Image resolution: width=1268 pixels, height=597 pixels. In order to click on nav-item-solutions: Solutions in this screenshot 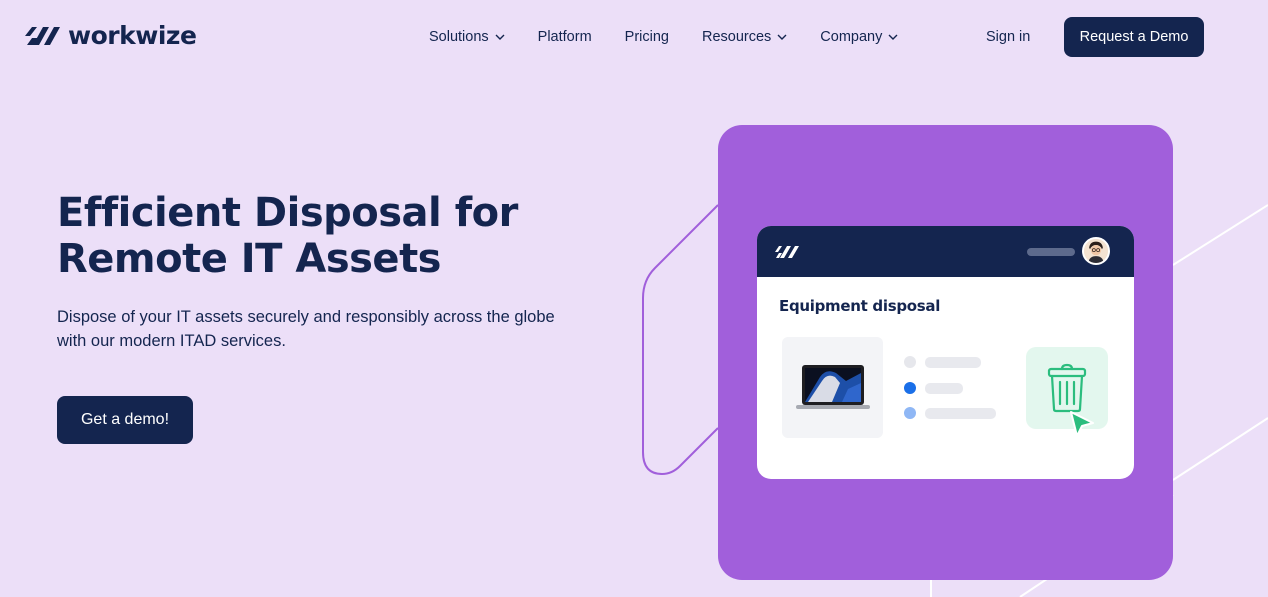, I will do `click(467, 37)`.